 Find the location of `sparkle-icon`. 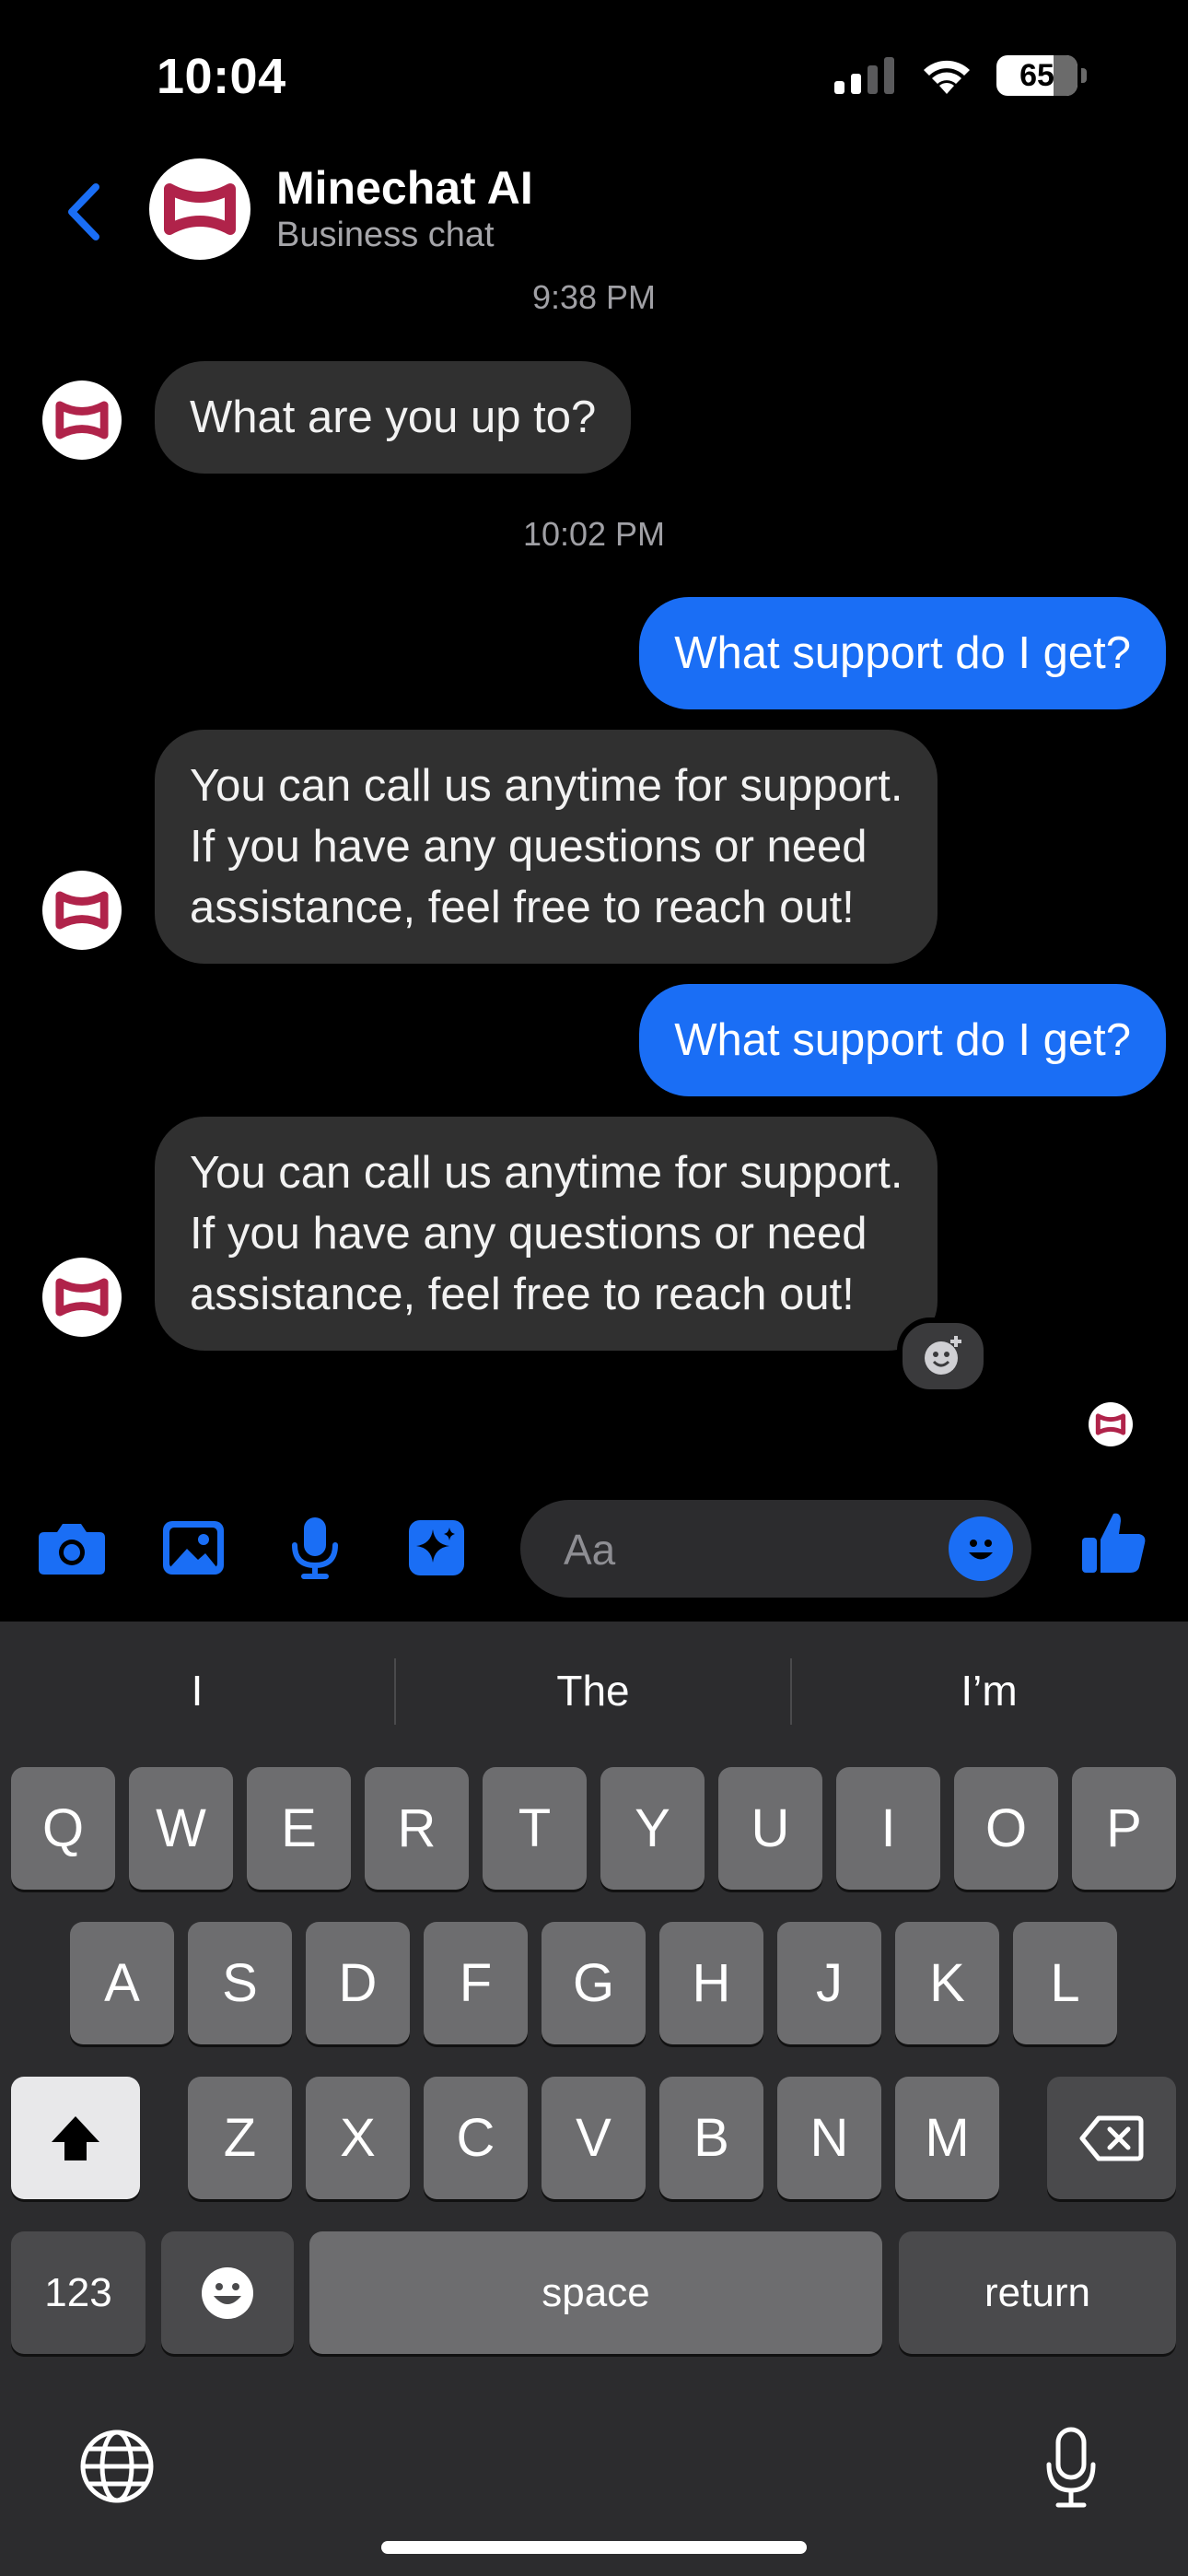

sparkle-icon is located at coordinates (436, 1547).